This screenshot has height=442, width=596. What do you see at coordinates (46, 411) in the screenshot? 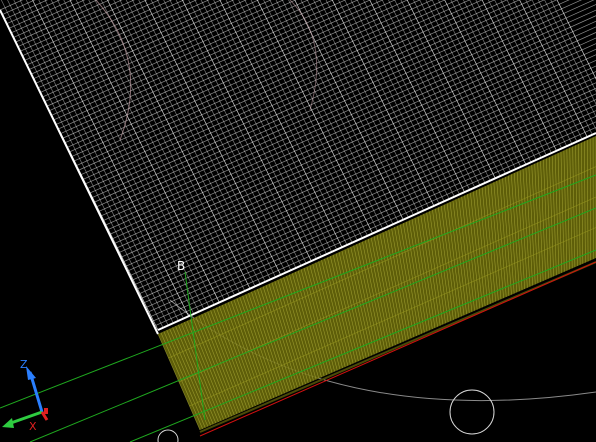
I see `gizmo-origin` at bounding box center [46, 411].